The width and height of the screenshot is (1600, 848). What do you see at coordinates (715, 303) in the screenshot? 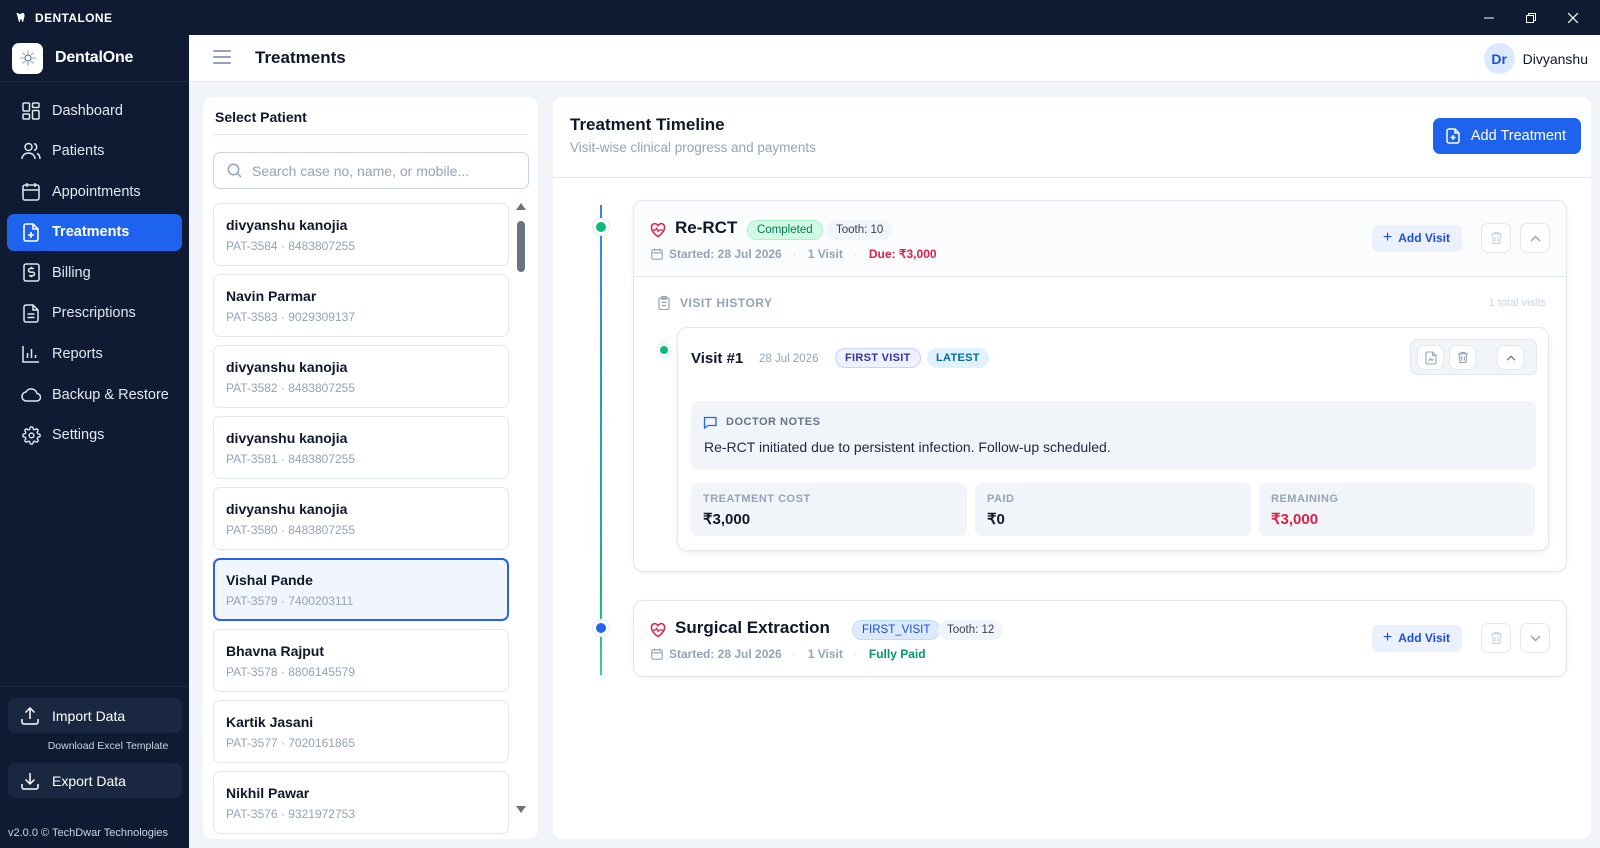
I see `visit-history-header: VISIT HISTORY` at bounding box center [715, 303].